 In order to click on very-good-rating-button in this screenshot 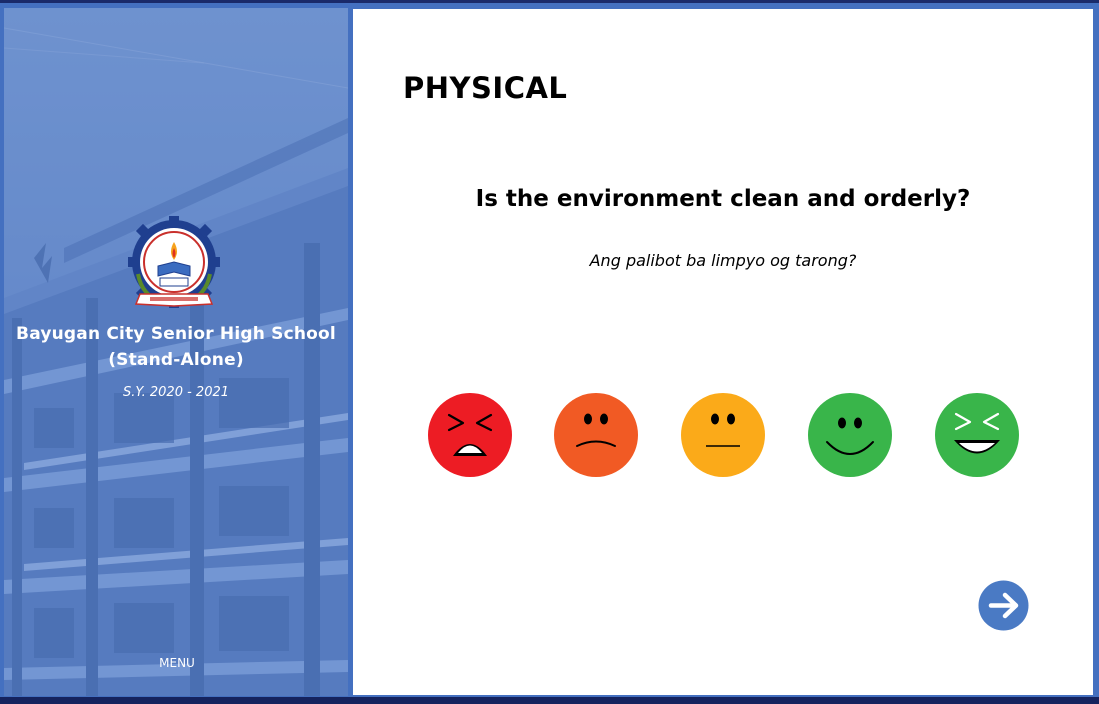, I will do `click(977, 435)`.